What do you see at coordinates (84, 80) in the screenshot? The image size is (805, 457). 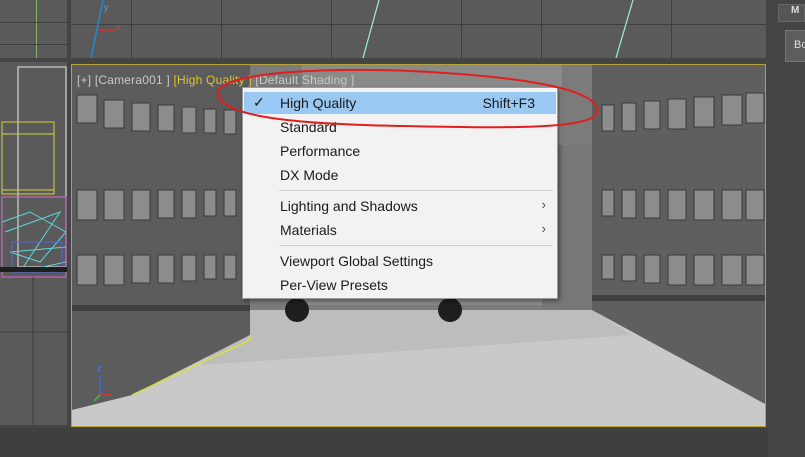 I see `viewport-menu-plus: [+]` at bounding box center [84, 80].